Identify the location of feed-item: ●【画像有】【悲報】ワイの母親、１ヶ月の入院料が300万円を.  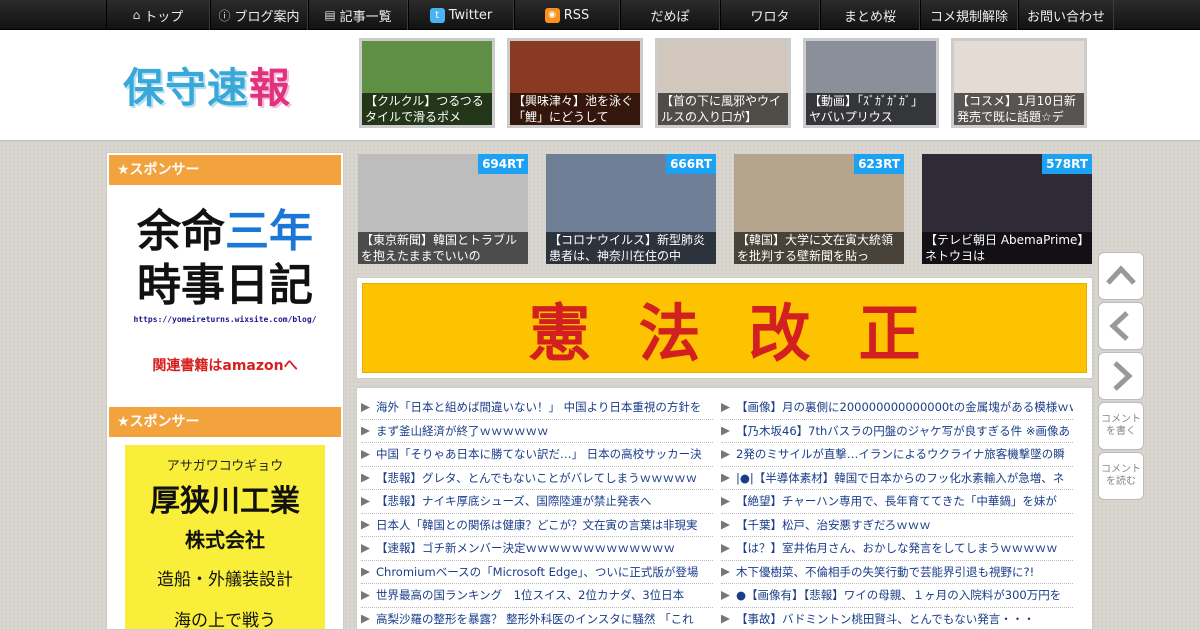
(897, 596).